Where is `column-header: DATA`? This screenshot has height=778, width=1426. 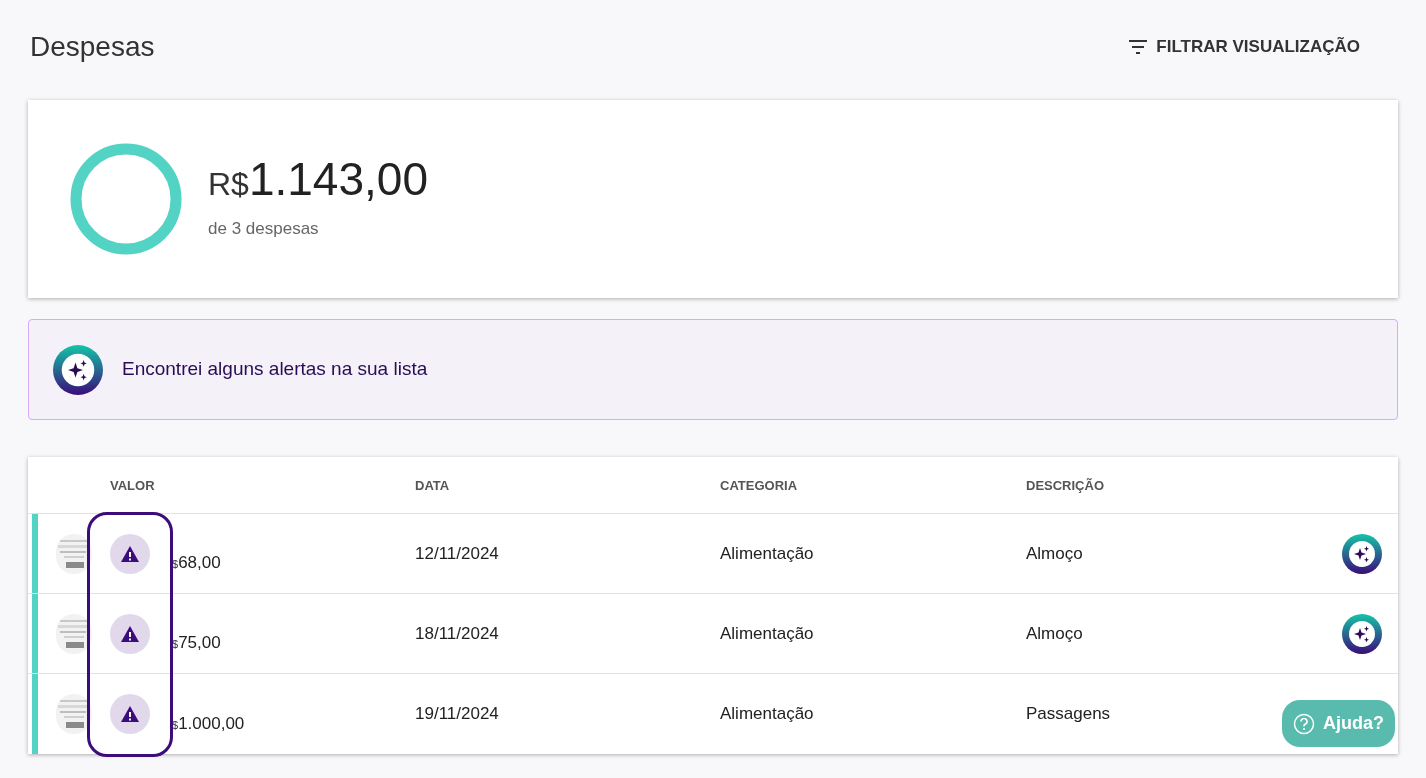
column-header: DATA is located at coordinates (432, 485).